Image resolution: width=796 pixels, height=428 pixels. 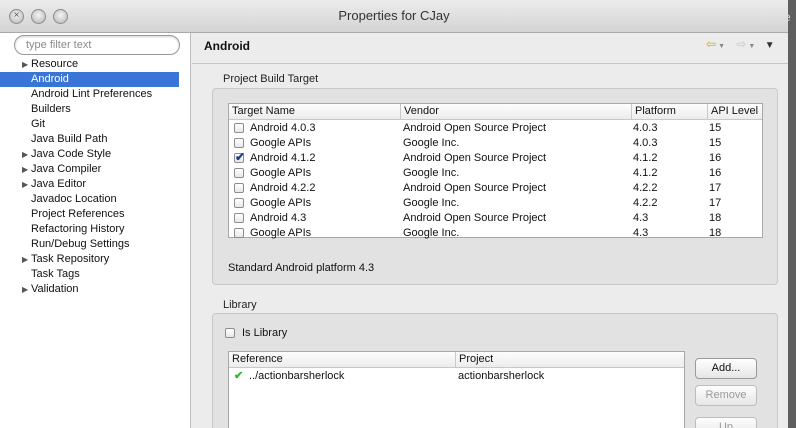 I want to click on cell-name: Android 4.2.2, so click(x=283, y=188).